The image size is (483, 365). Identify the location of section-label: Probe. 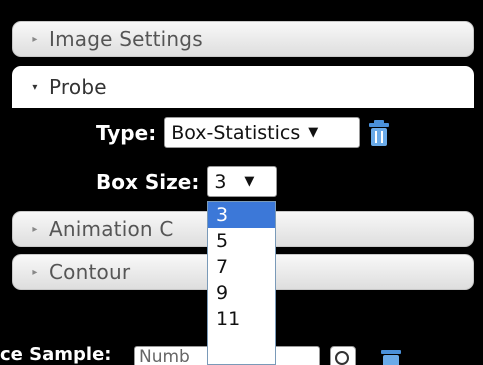
(78, 87).